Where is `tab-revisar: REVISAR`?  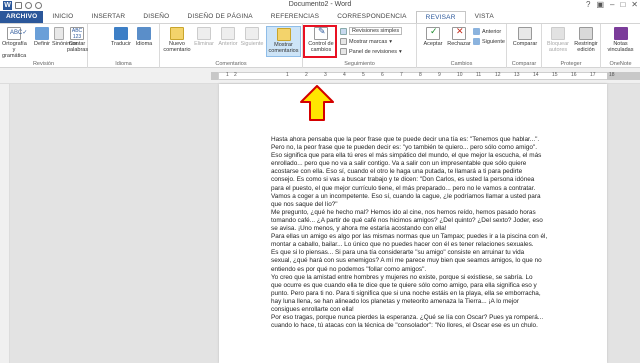
tab-revisar: REVISAR is located at coordinates (440, 17).